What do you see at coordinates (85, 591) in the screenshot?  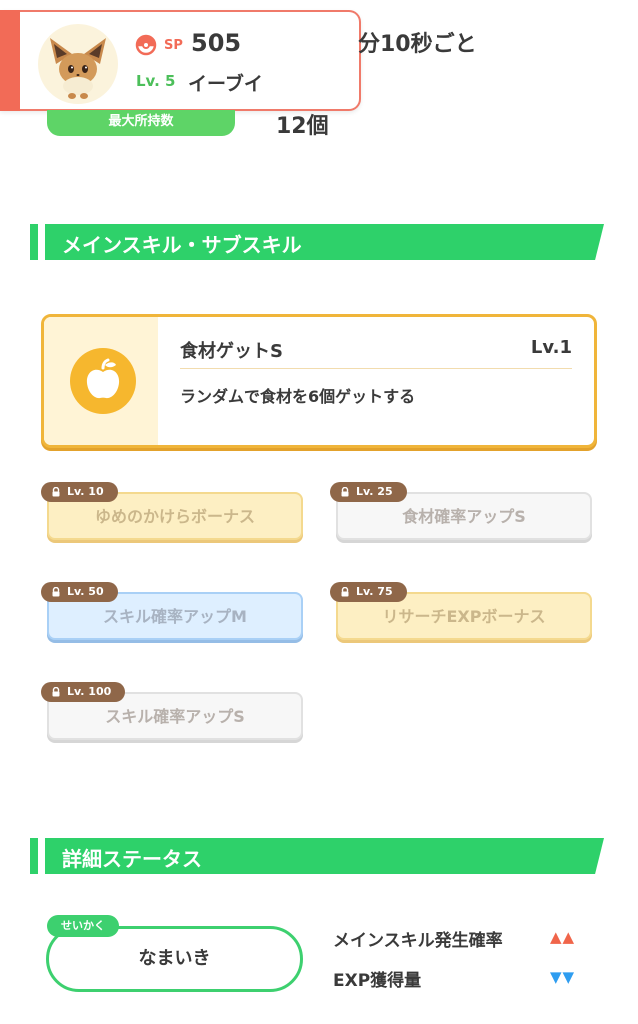 I see `unlock-level-text: Lv. 50` at bounding box center [85, 591].